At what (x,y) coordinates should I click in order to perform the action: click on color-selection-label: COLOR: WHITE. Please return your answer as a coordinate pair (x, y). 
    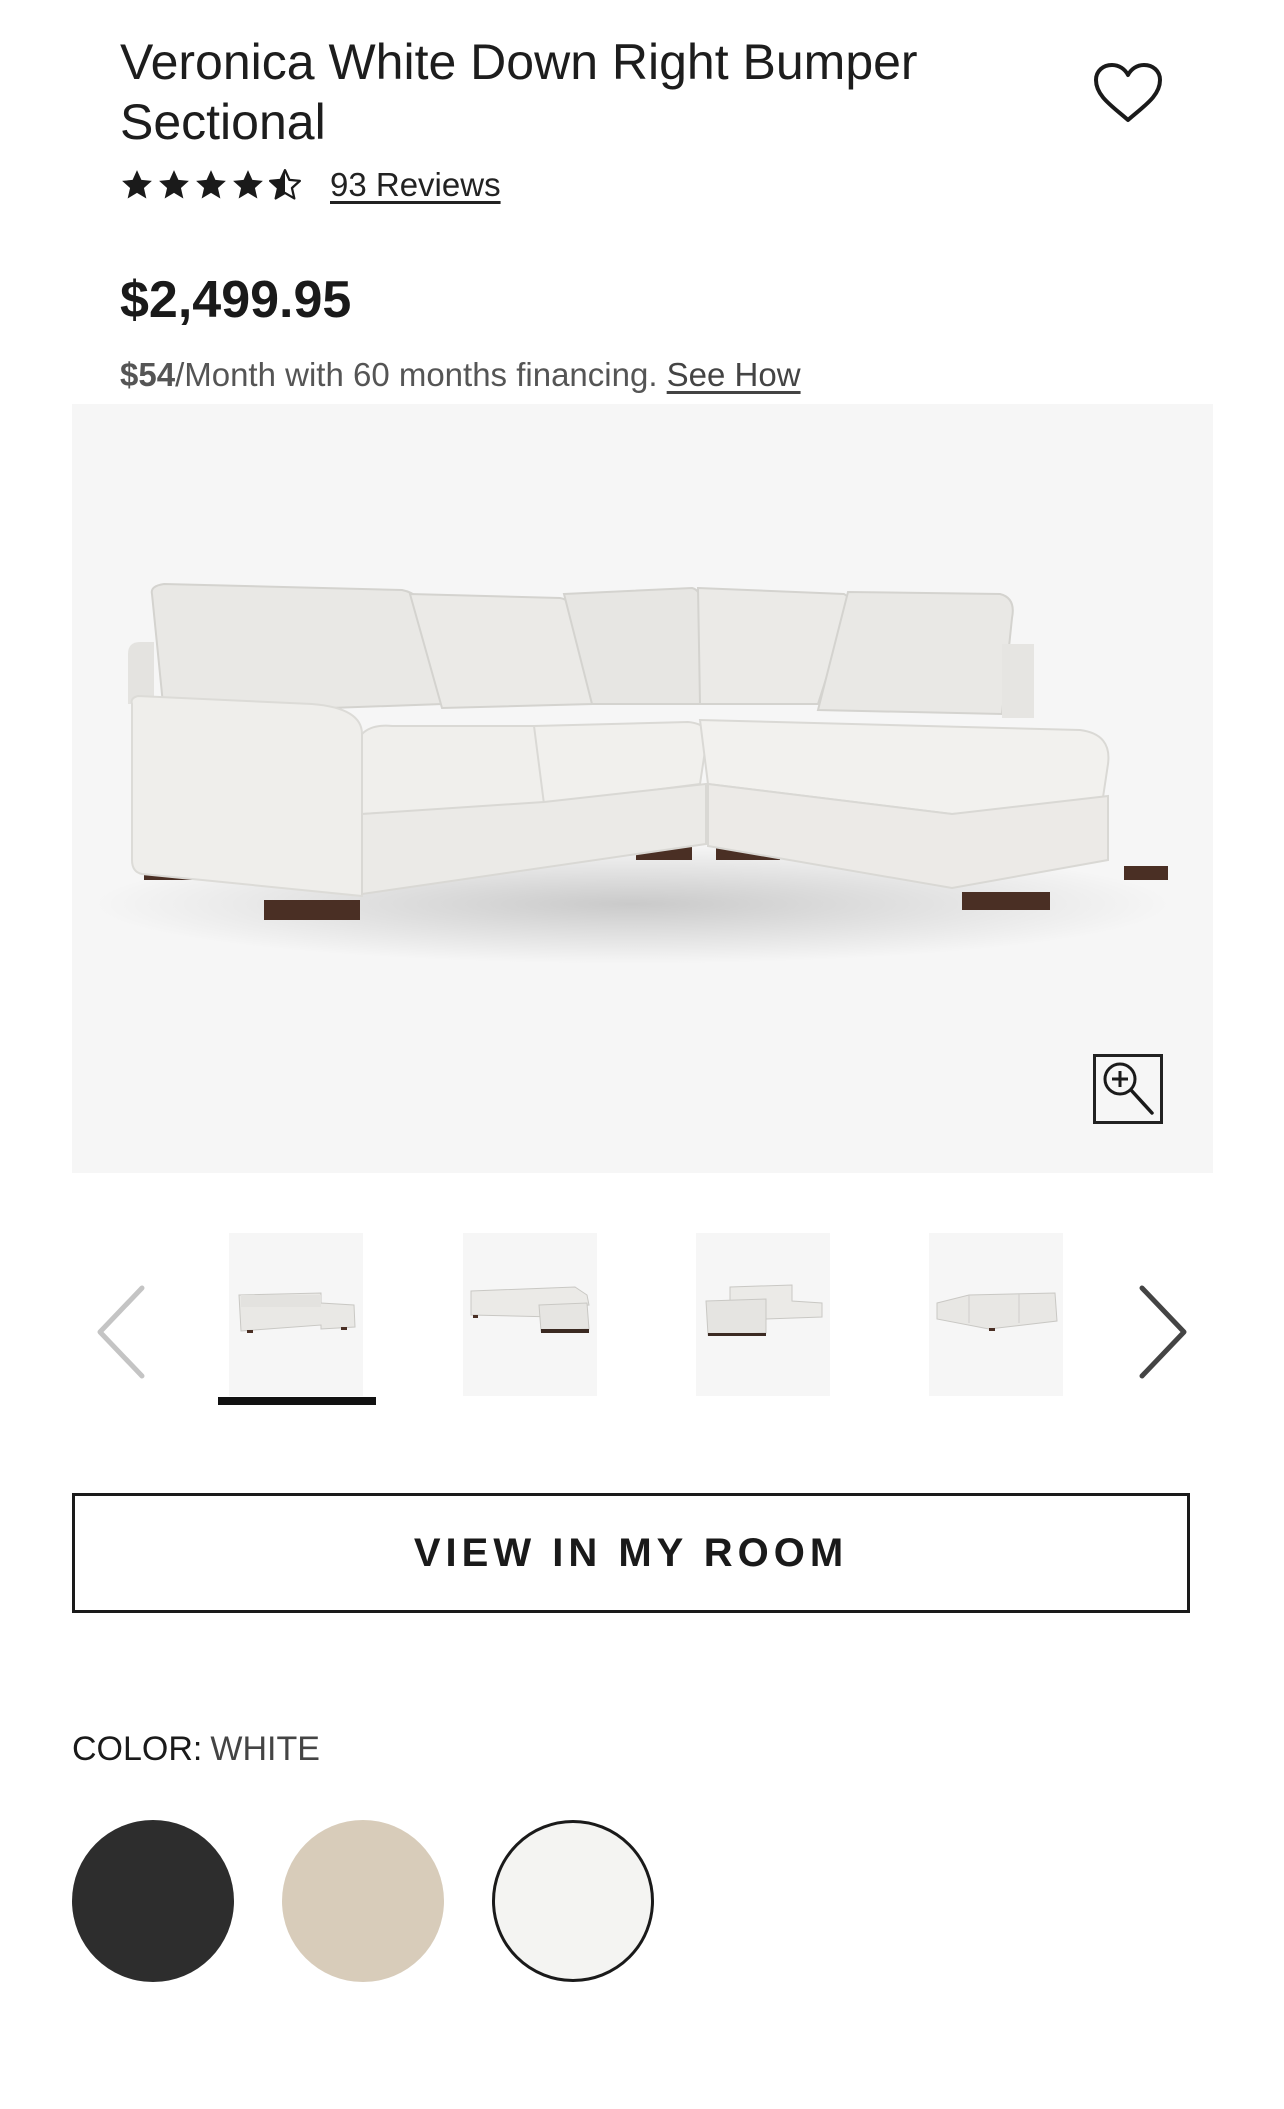
    Looking at the image, I should click on (196, 1749).